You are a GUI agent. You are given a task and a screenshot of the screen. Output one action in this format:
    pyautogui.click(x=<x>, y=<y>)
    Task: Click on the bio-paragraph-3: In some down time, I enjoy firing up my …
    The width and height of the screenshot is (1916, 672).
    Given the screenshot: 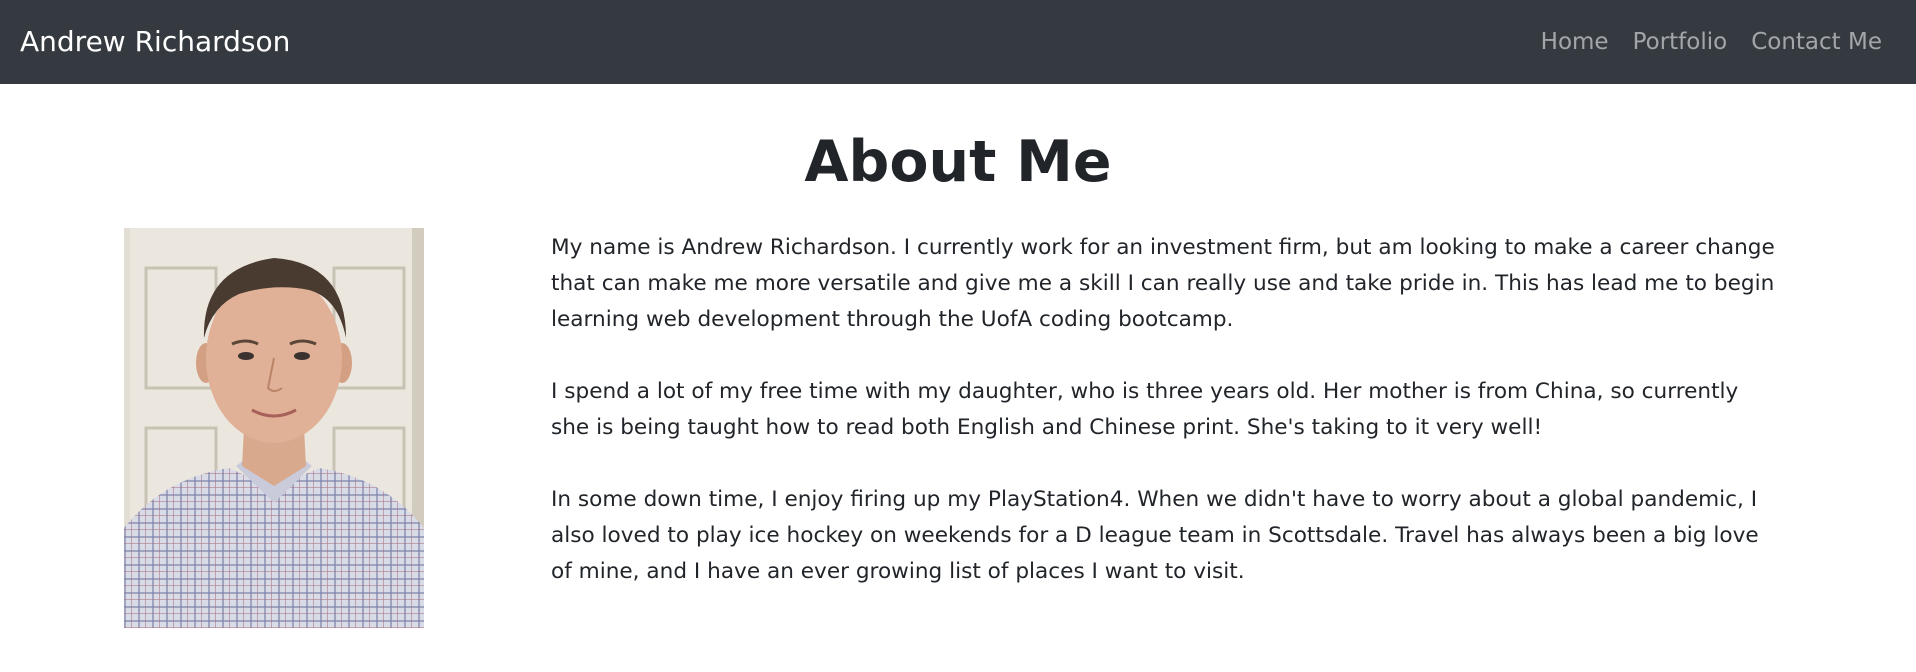 What is the action you would take?
    pyautogui.click(x=1155, y=535)
    